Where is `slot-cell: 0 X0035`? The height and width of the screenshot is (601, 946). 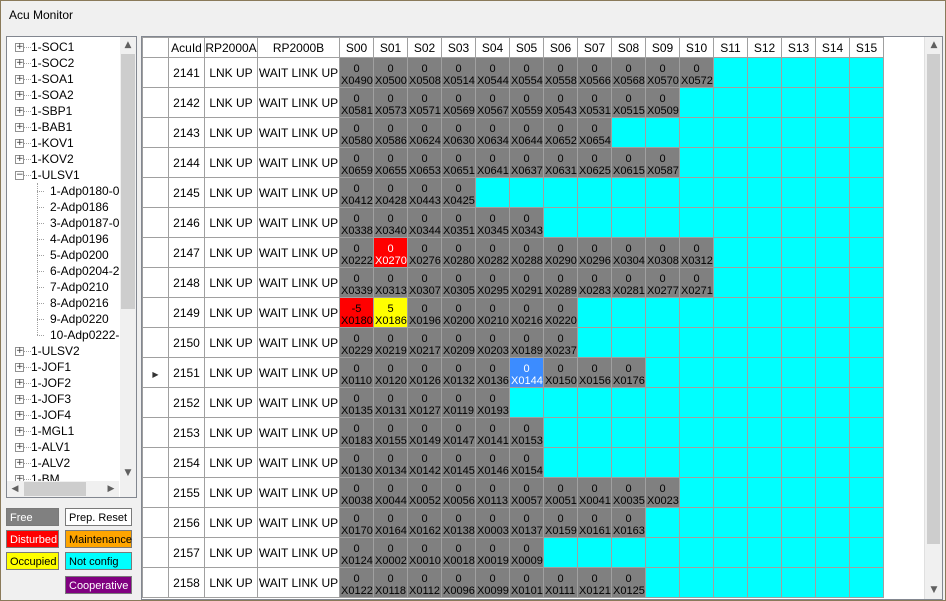
slot-cell: 0 X0035 is located at coordinates (628, 492).